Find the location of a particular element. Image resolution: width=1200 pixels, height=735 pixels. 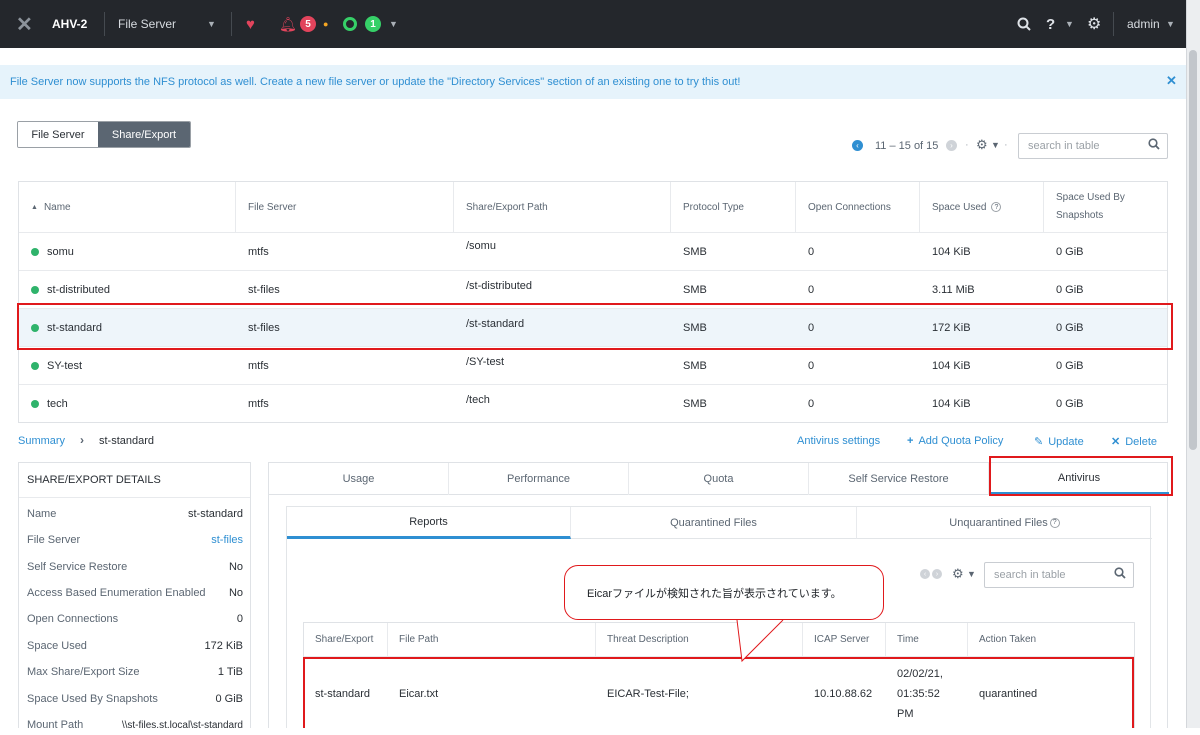

tab-usage: Usage is located at coordinates (359, 479).